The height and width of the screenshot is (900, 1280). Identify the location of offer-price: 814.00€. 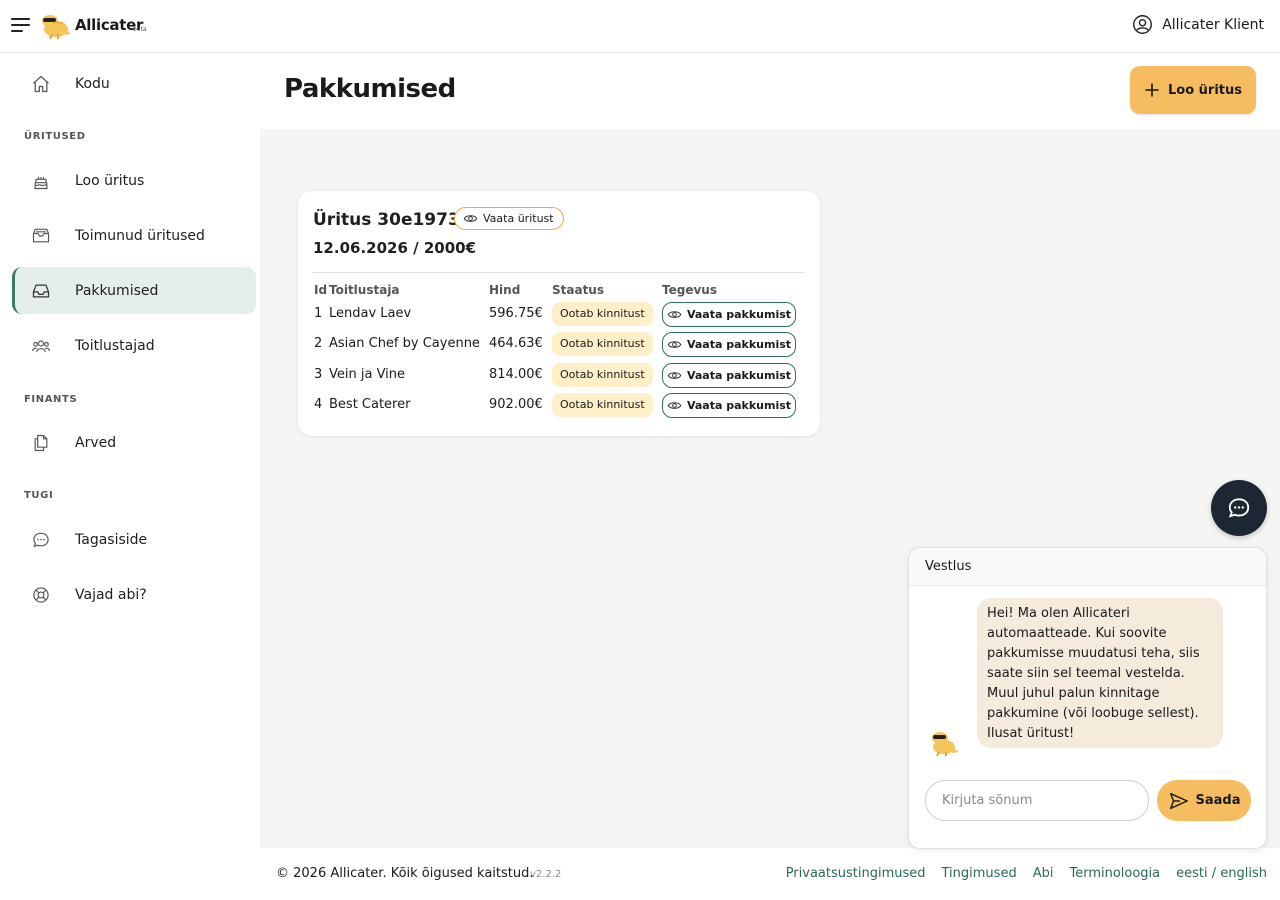
(516, 374).